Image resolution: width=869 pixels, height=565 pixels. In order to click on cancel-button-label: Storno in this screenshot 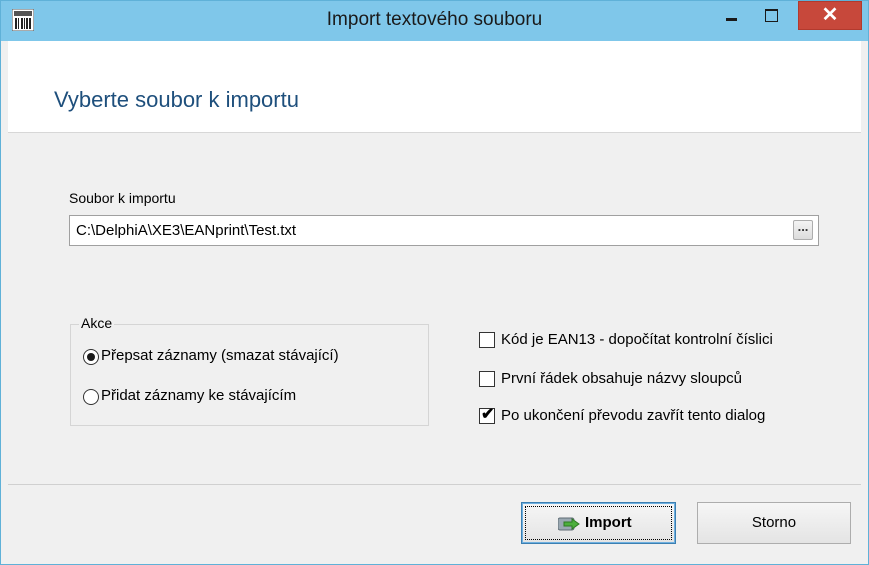, I will do `click(774, 522)`.